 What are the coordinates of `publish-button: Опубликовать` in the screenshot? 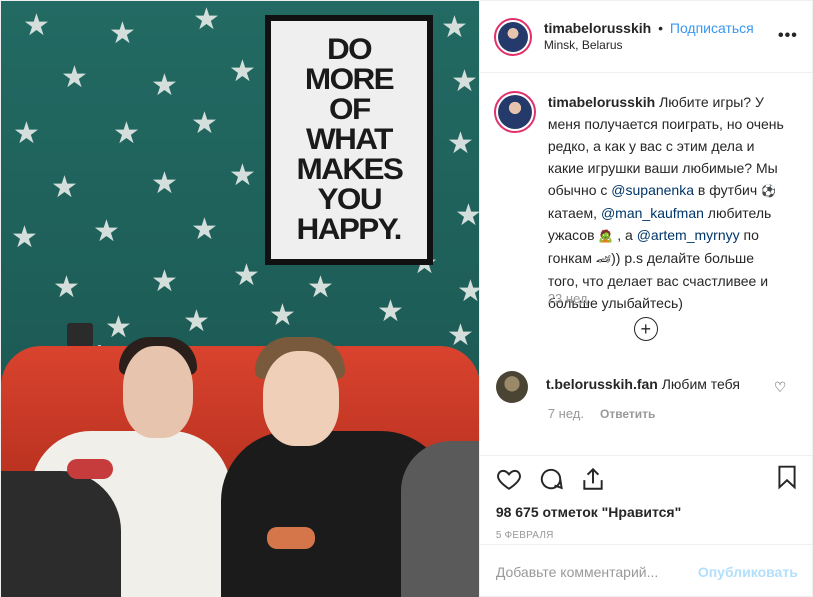 It's located at (748, 572).